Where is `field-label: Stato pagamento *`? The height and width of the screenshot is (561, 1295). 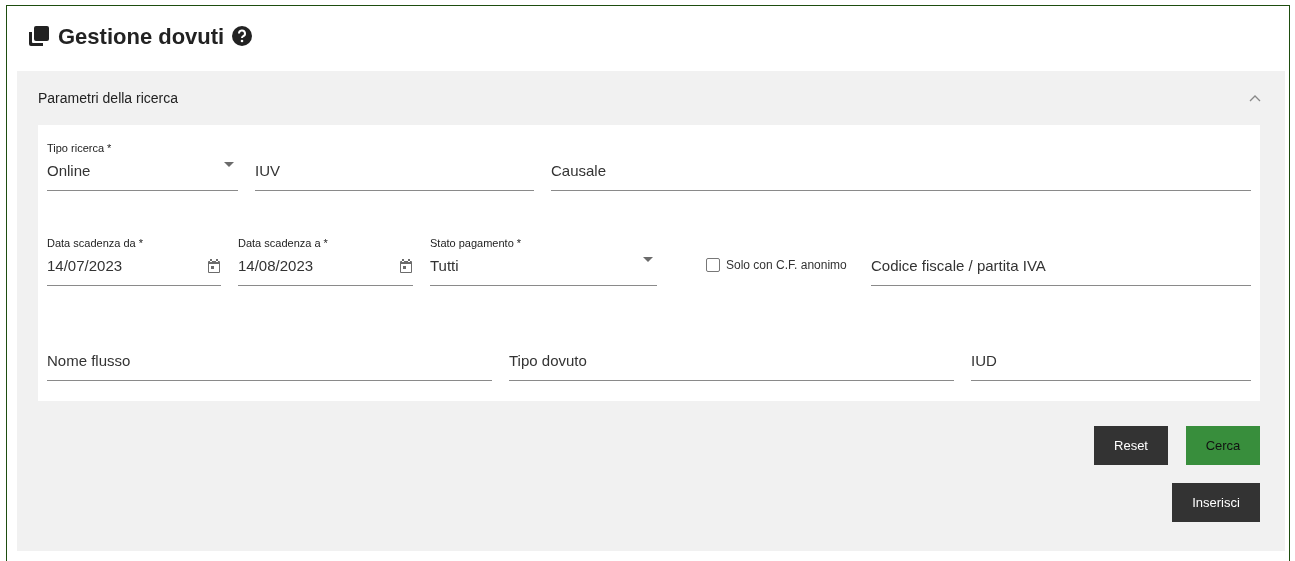 field-label: Stato pagamento * is located at coordinates (476, 243).